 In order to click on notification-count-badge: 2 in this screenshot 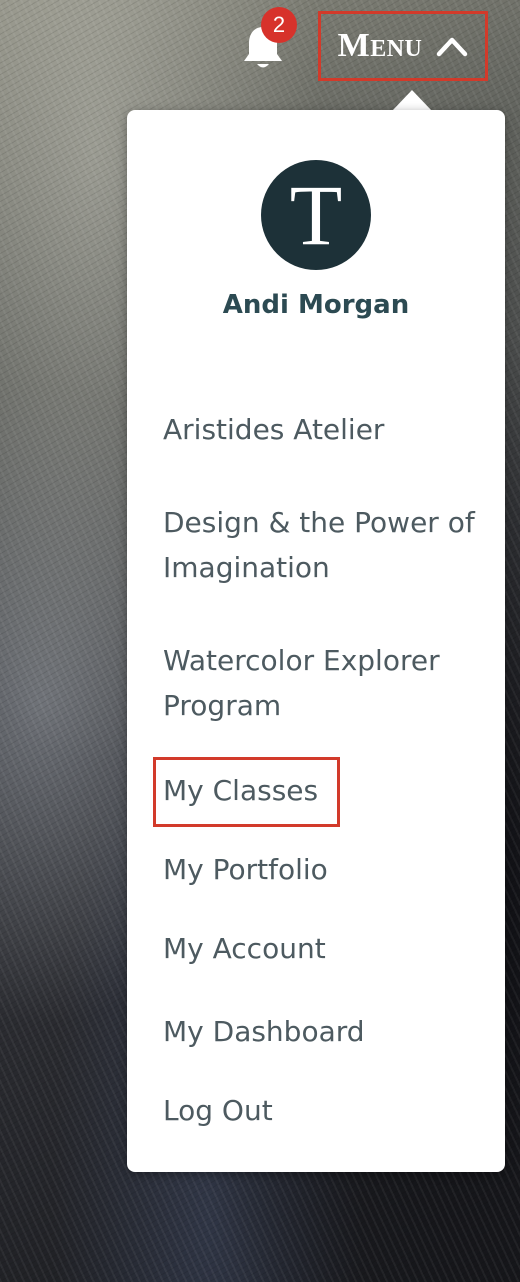, I will do `click(279, 25)`.